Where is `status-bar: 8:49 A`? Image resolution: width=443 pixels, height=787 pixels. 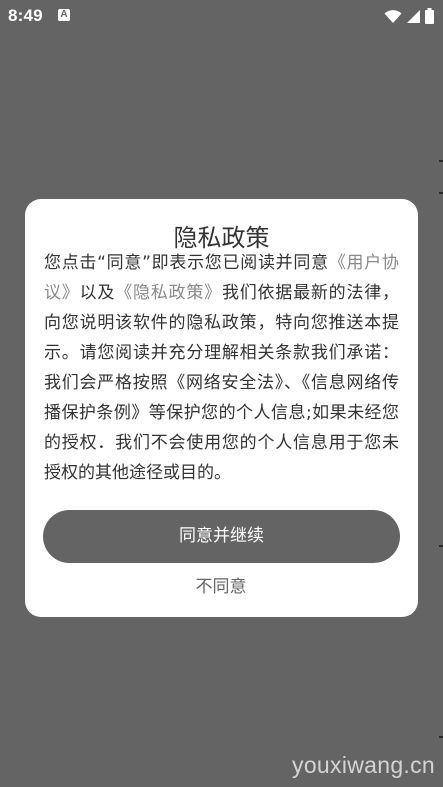
status-bar: 8:49 A is located at coordinates (221, 16).